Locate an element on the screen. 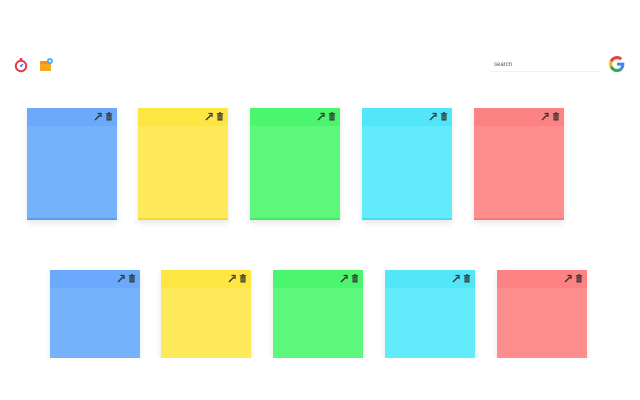 This screenshot has width=640, height=400. stopwatch-icon is located at coordinates (21, 65).